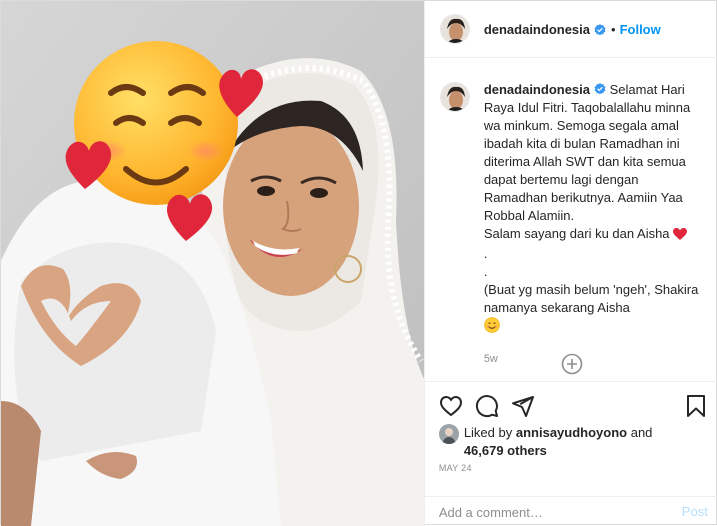  I want to click on bookmark-icon, so click(696, 406).